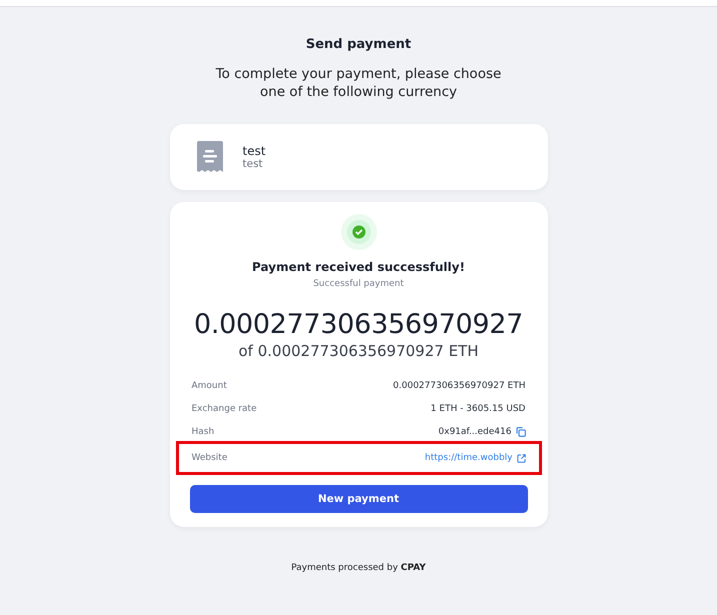 The width and height of the screenshot is (717, 615). I want to click on instruction-text: To complete your payment, please choose one of the following currency, so click(358, 83).